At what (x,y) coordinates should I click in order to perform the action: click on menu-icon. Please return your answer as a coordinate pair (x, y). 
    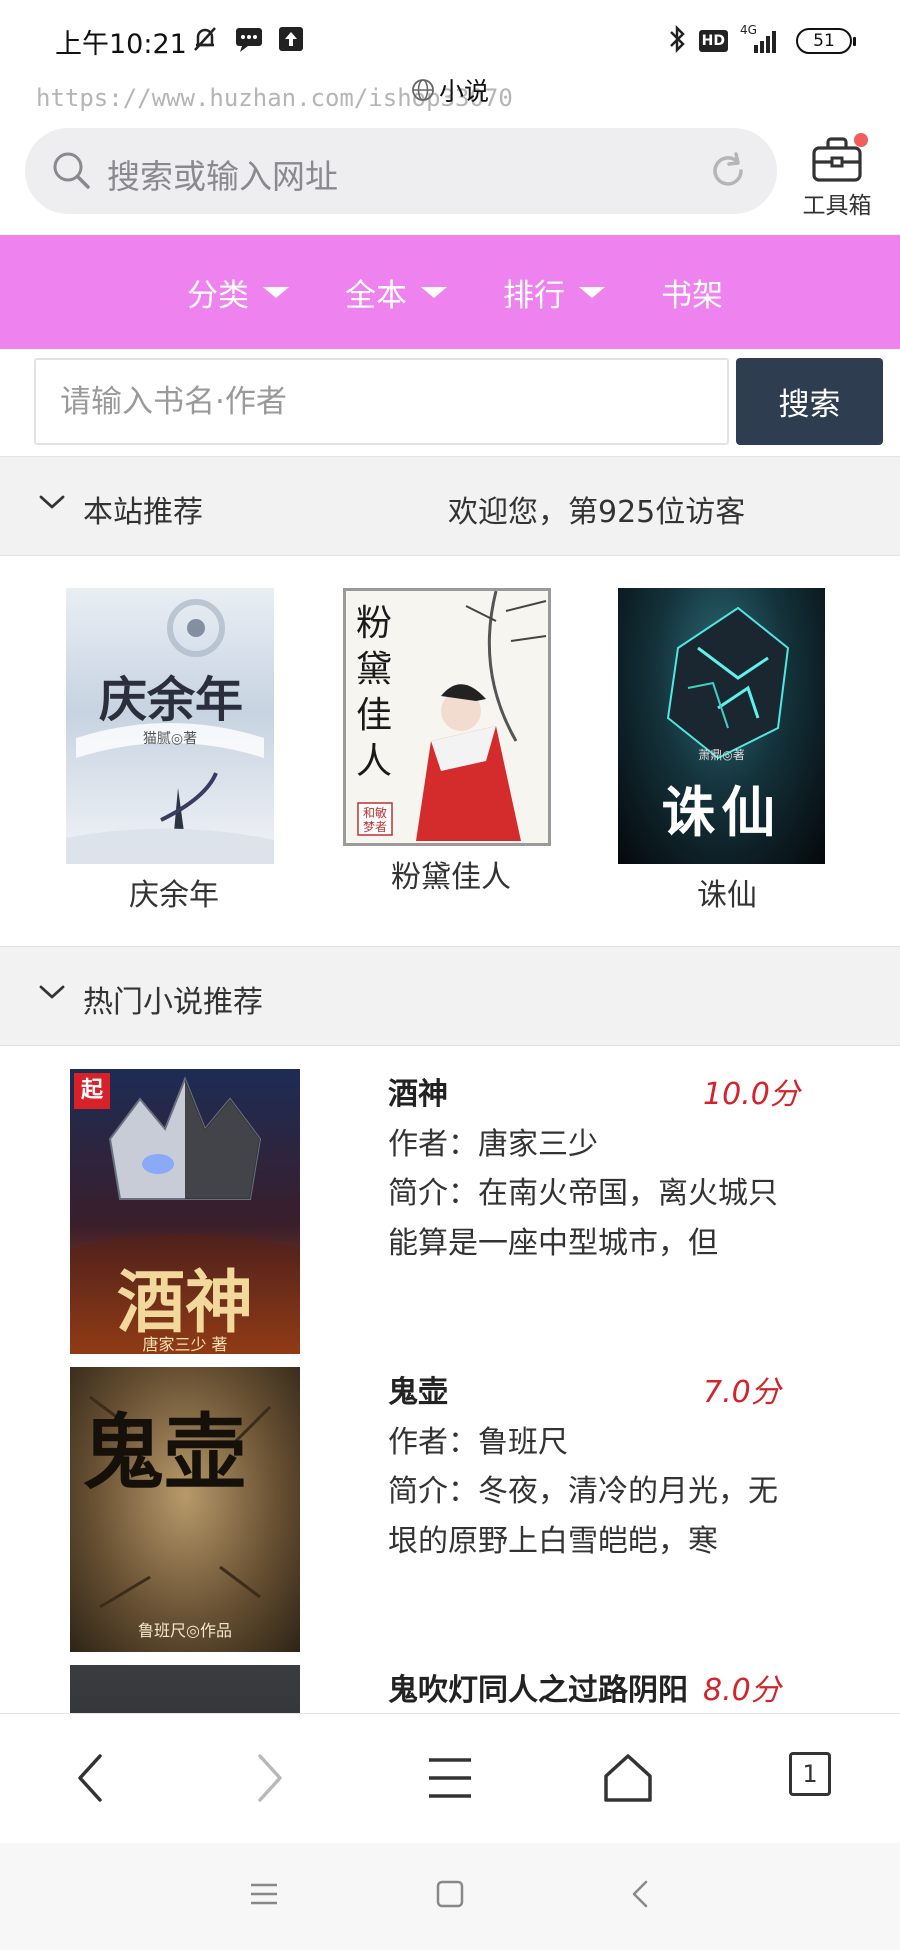
    Looking at the image, I should click on (450, 1780).